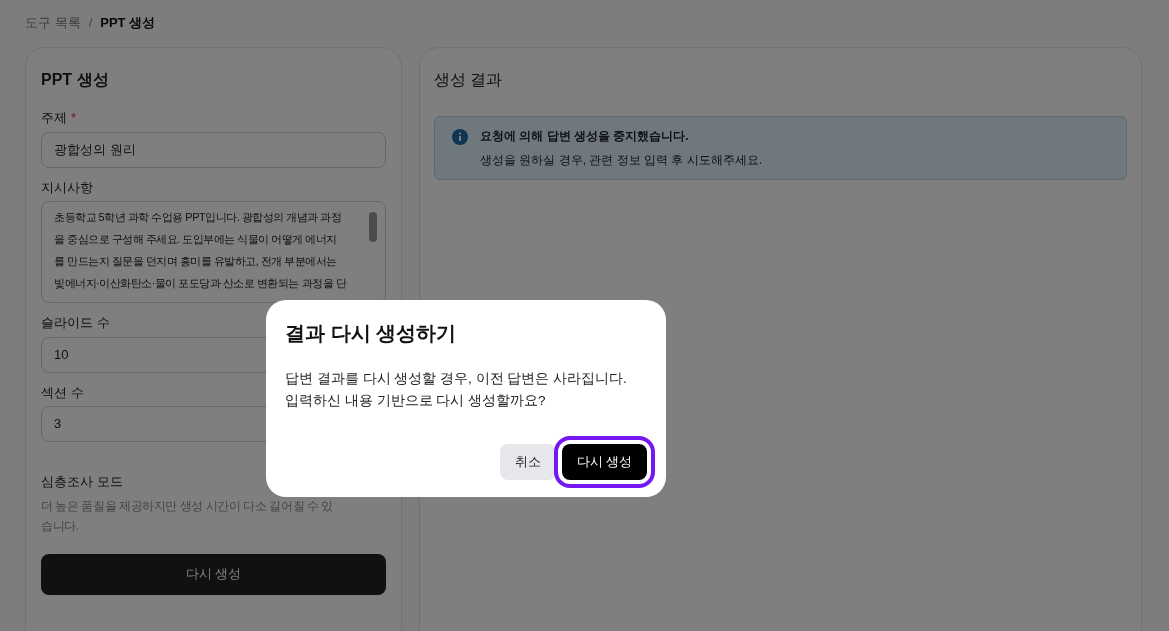 This screenshot has height=631, width=1169. Describe the element at coordinates (128, 23) in the screenshot. I see `breadcrumb-item: PPT 생성` at that location.